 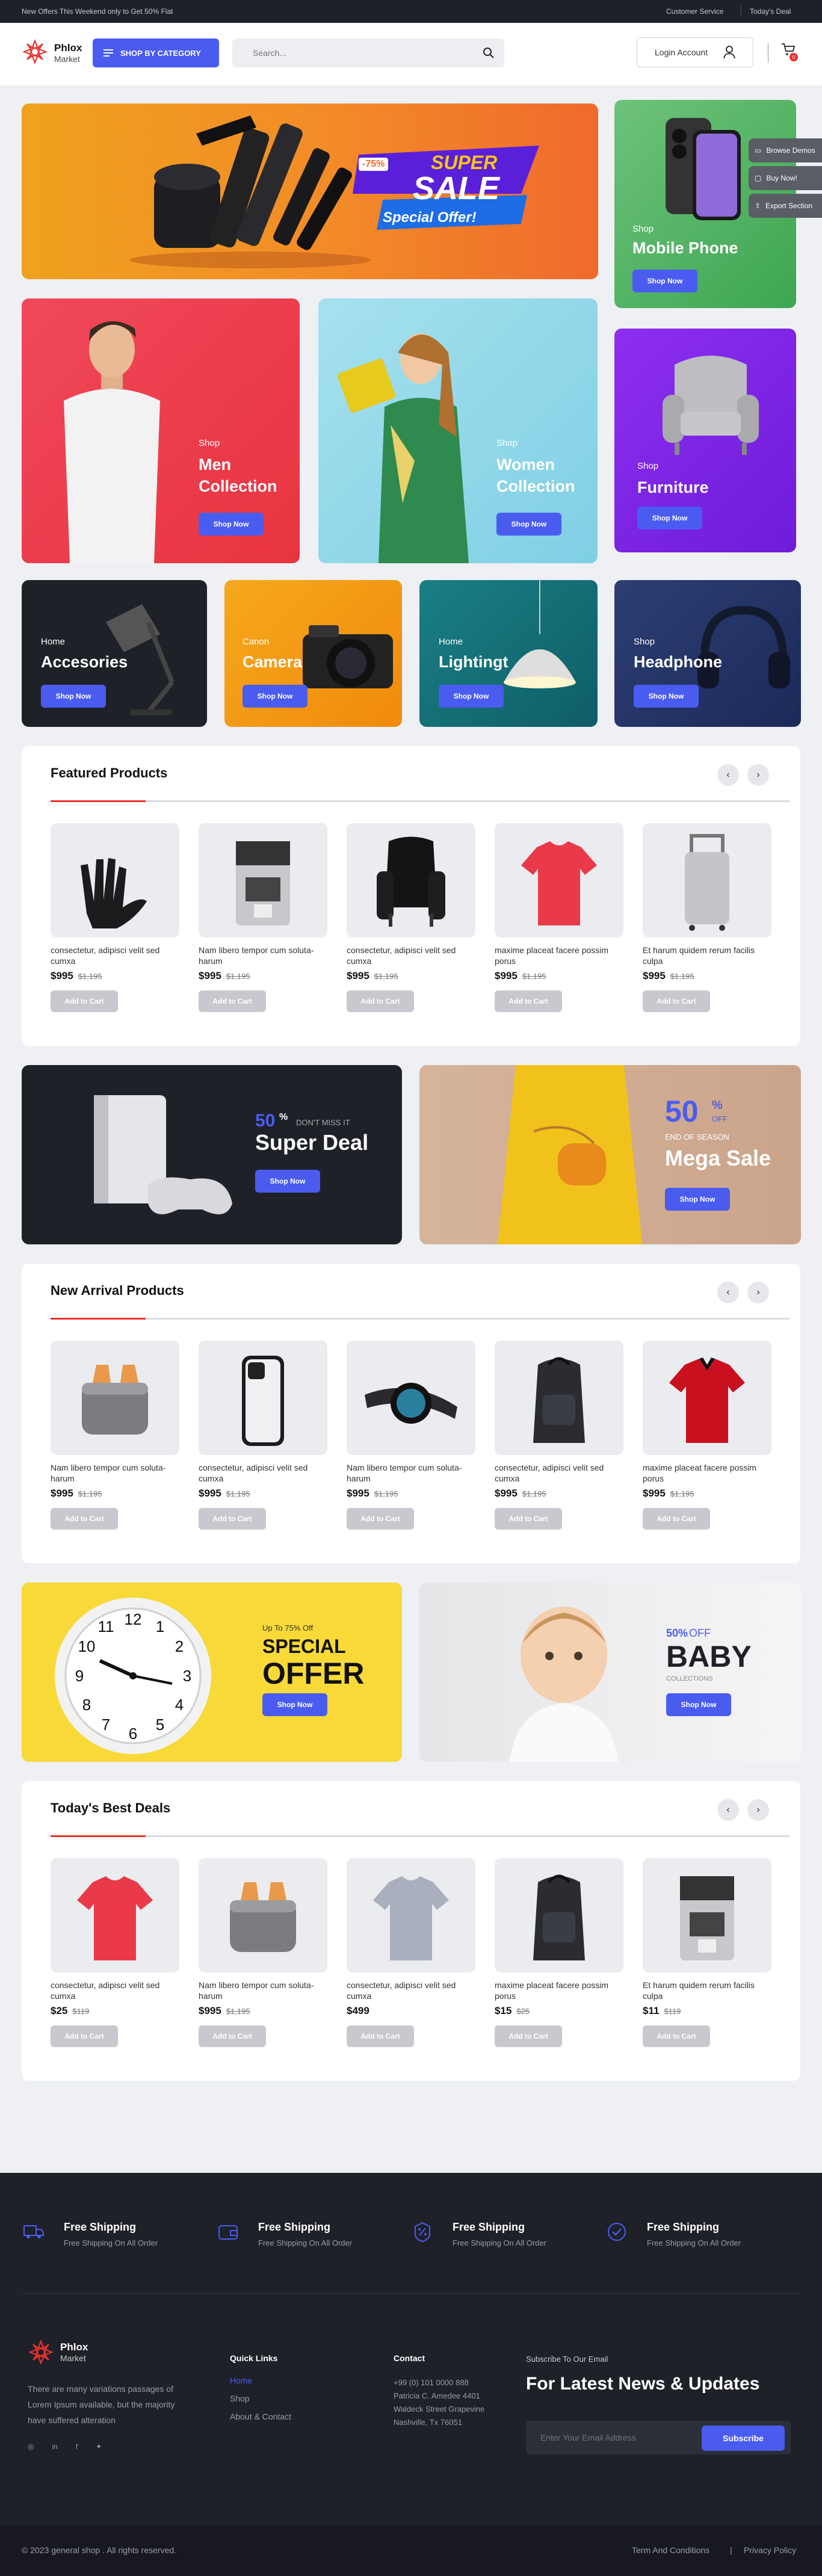 What do you see at coordinates (785, 206) in the screenshot?
I see `export-section-button: ⇪ Export Section` at bounding box center [785, 206].